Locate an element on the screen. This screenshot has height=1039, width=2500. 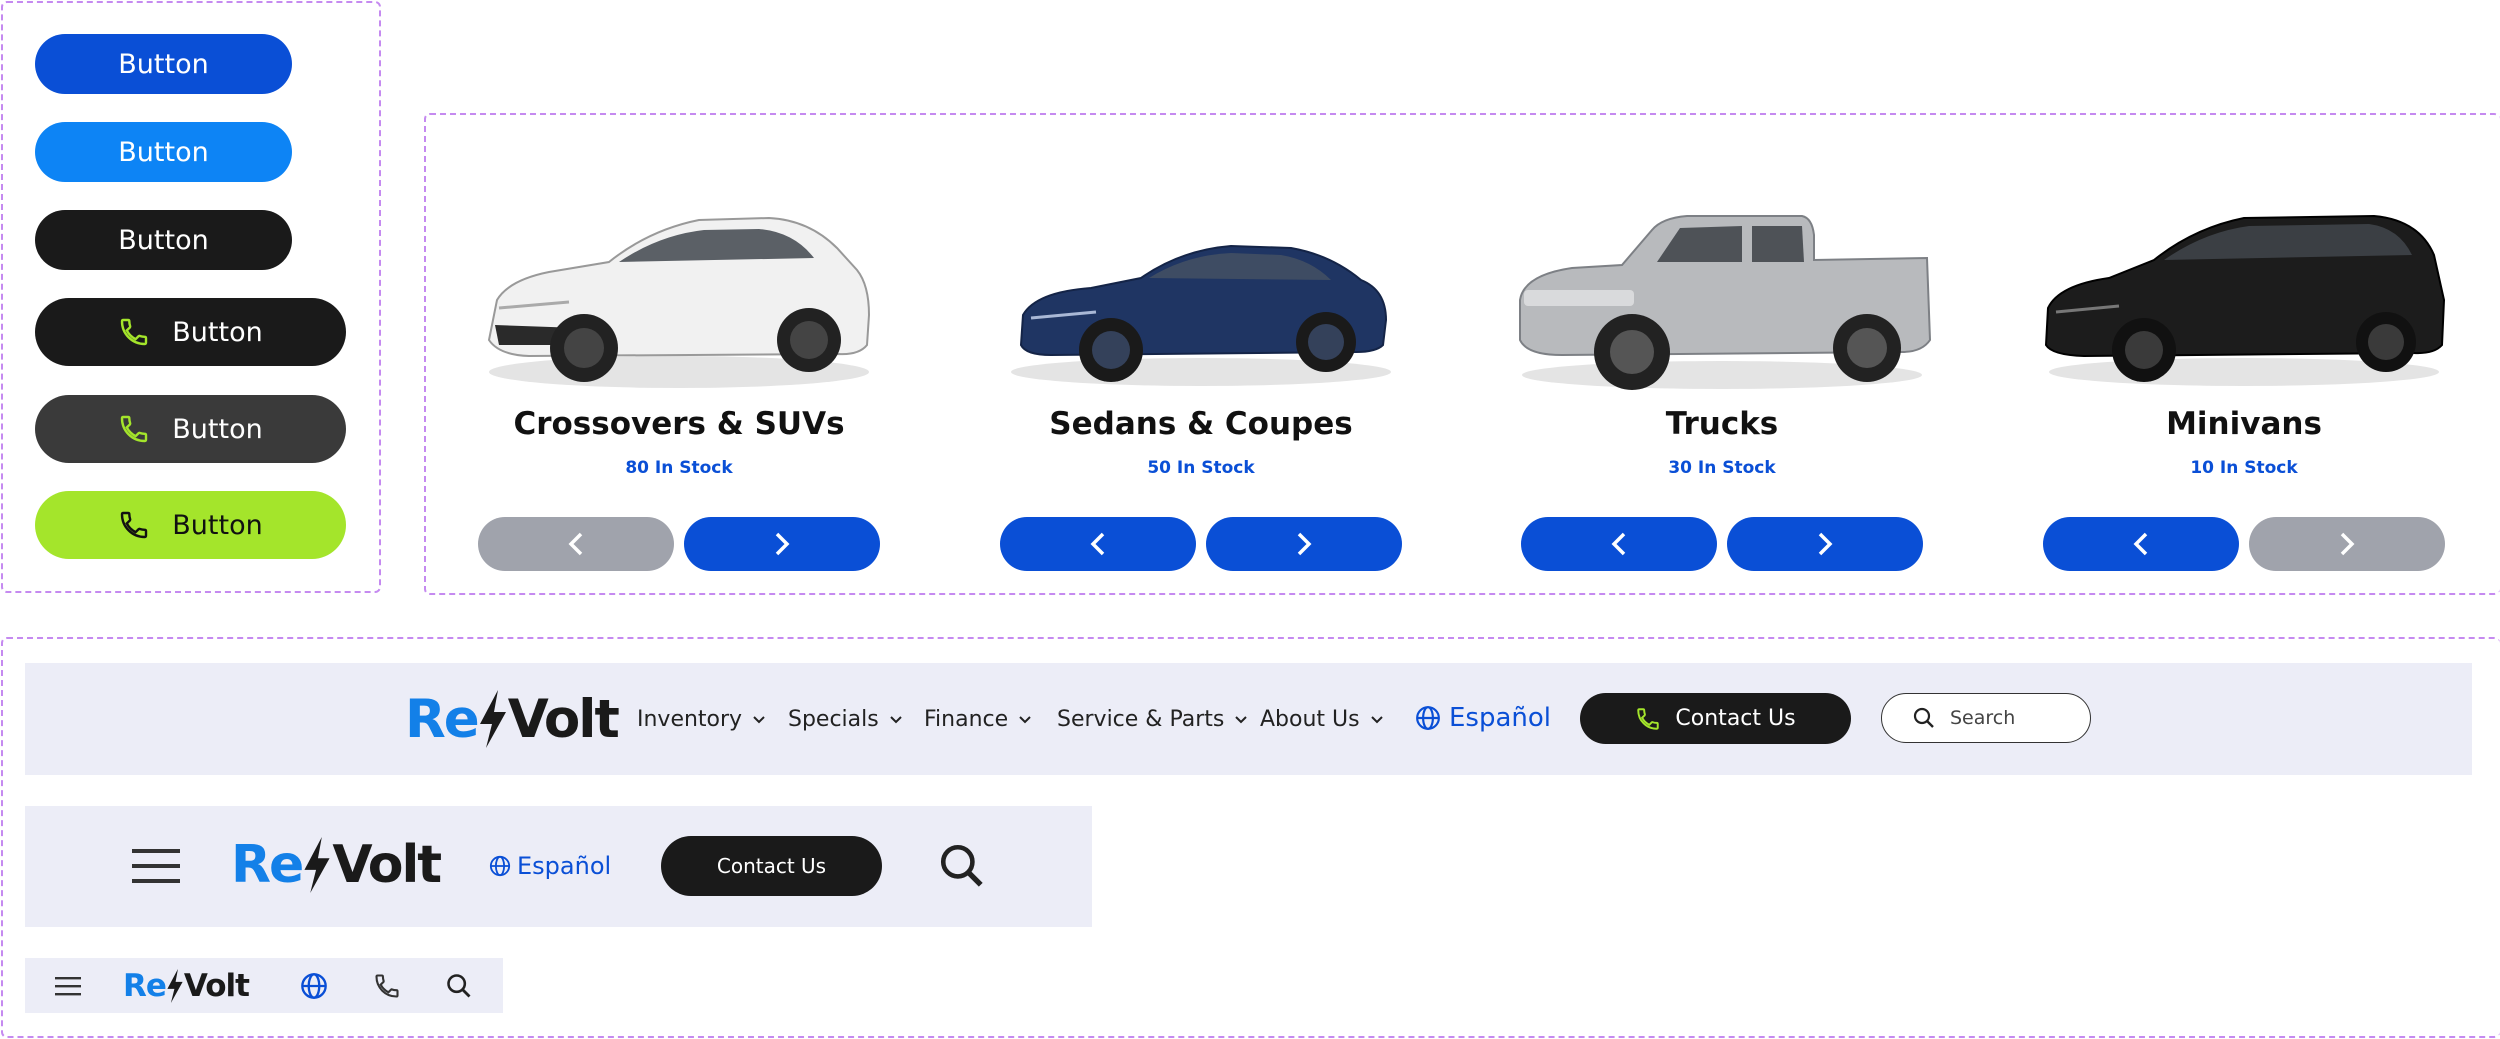
button-secondary: Button is located at coordinates (163, 152).